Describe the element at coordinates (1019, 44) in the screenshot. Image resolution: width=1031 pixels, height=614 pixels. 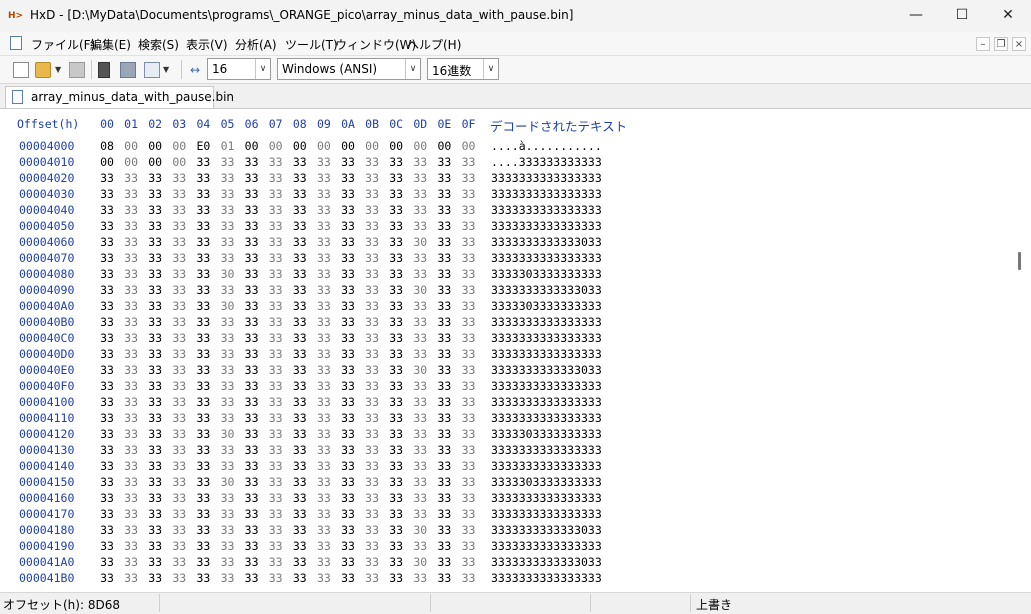
I see `mdi-close-button: ×` at that location.